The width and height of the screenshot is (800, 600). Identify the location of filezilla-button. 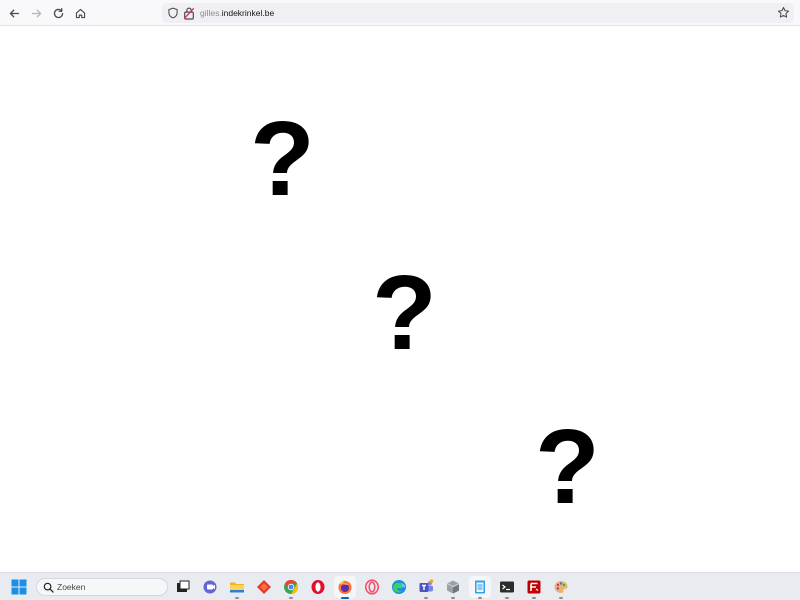
(534, 587).